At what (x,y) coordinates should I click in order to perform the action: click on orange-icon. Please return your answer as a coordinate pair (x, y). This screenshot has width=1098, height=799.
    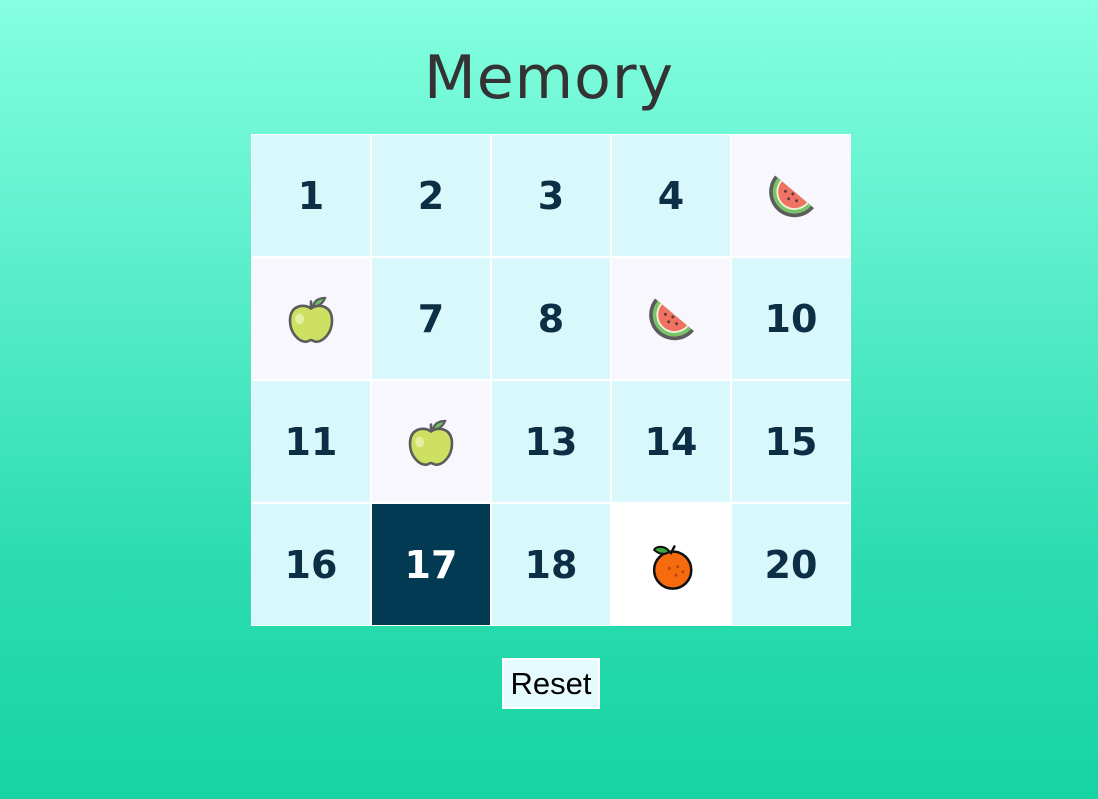
    Looking at the image, I should click on (671, 565).